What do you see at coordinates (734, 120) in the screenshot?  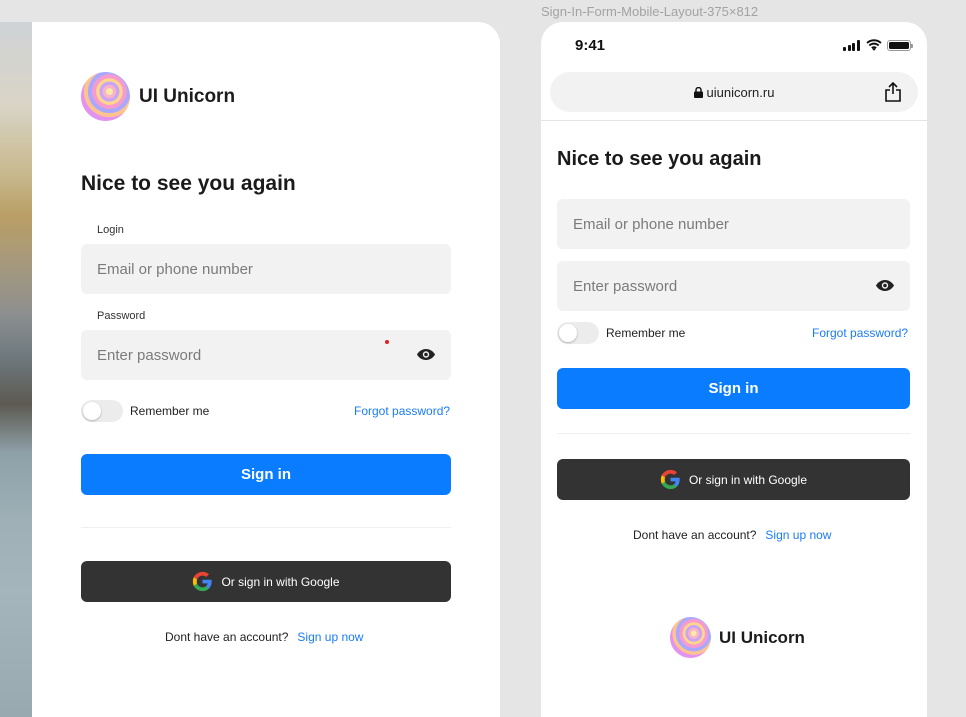 I see `browser-divider` at bounding box center [734, 120].